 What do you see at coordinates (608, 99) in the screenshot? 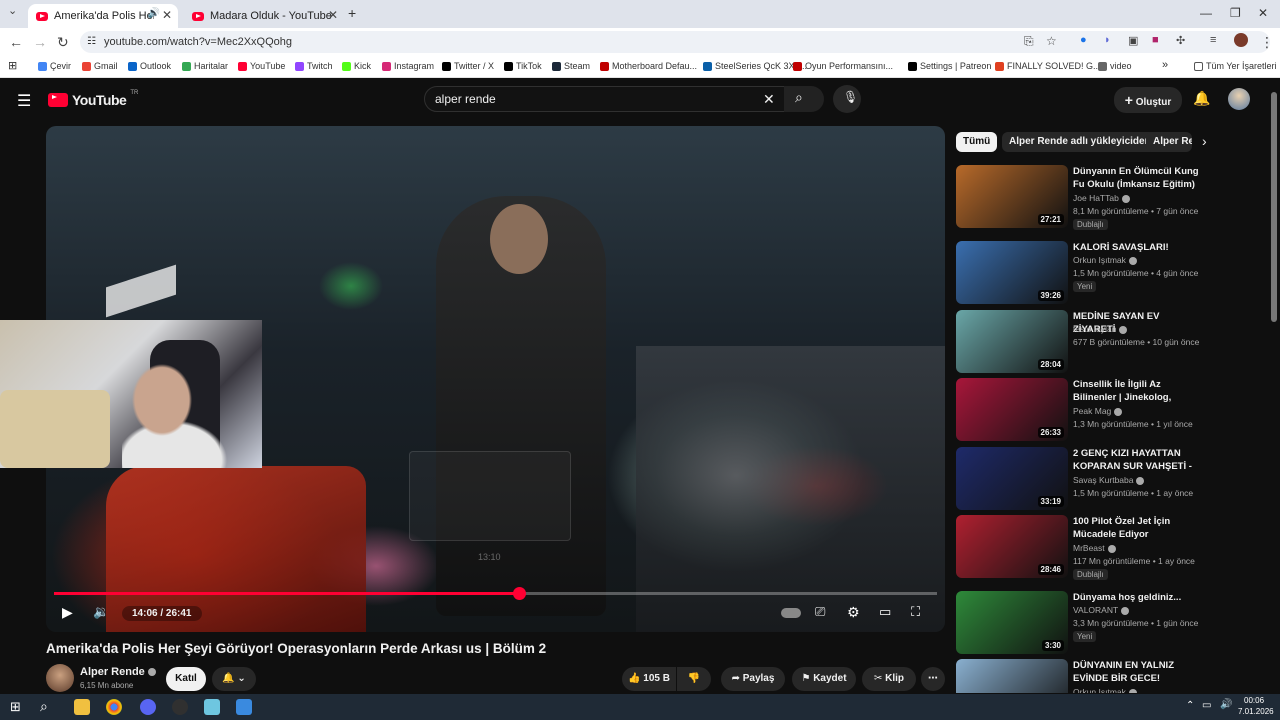
I see `search-input: alper rende ✕` at bounding box center [608, 99].